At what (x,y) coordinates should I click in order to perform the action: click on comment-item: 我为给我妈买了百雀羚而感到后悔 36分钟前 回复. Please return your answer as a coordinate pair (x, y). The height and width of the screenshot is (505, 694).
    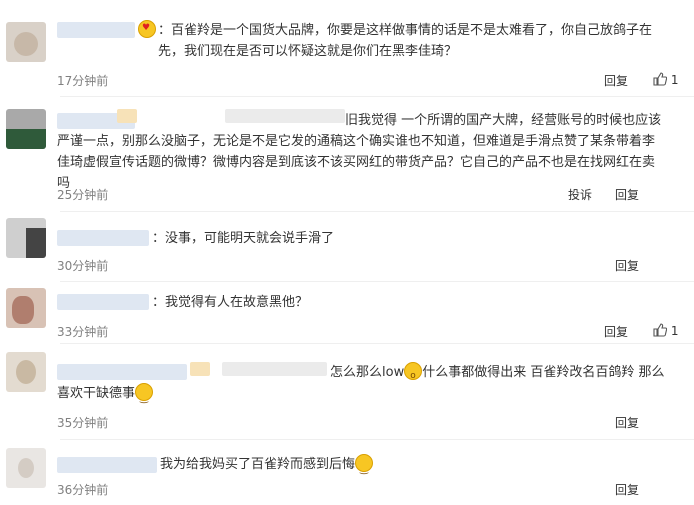
    Looking at the image, I should click on (347, 472).